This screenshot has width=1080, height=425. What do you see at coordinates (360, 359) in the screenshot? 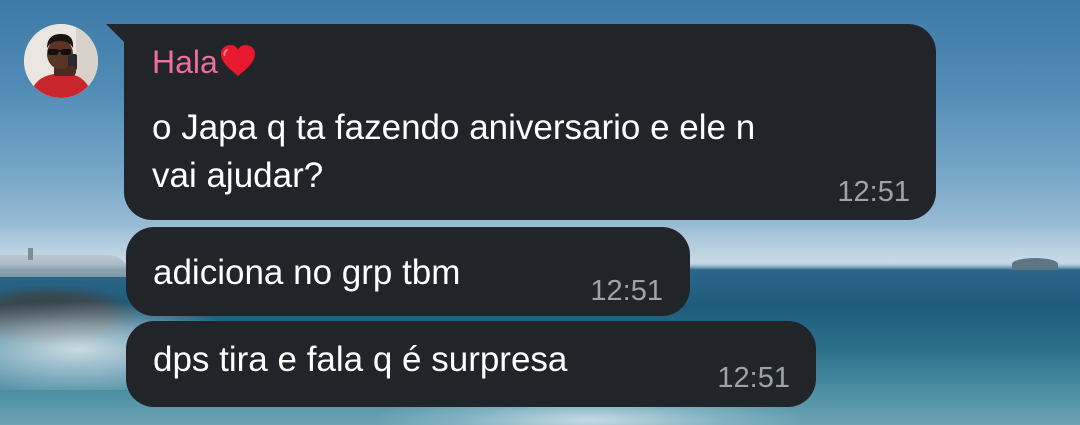
I see `message-text: dps tira e fala q é surpresa` at bounding box center [360, 359].